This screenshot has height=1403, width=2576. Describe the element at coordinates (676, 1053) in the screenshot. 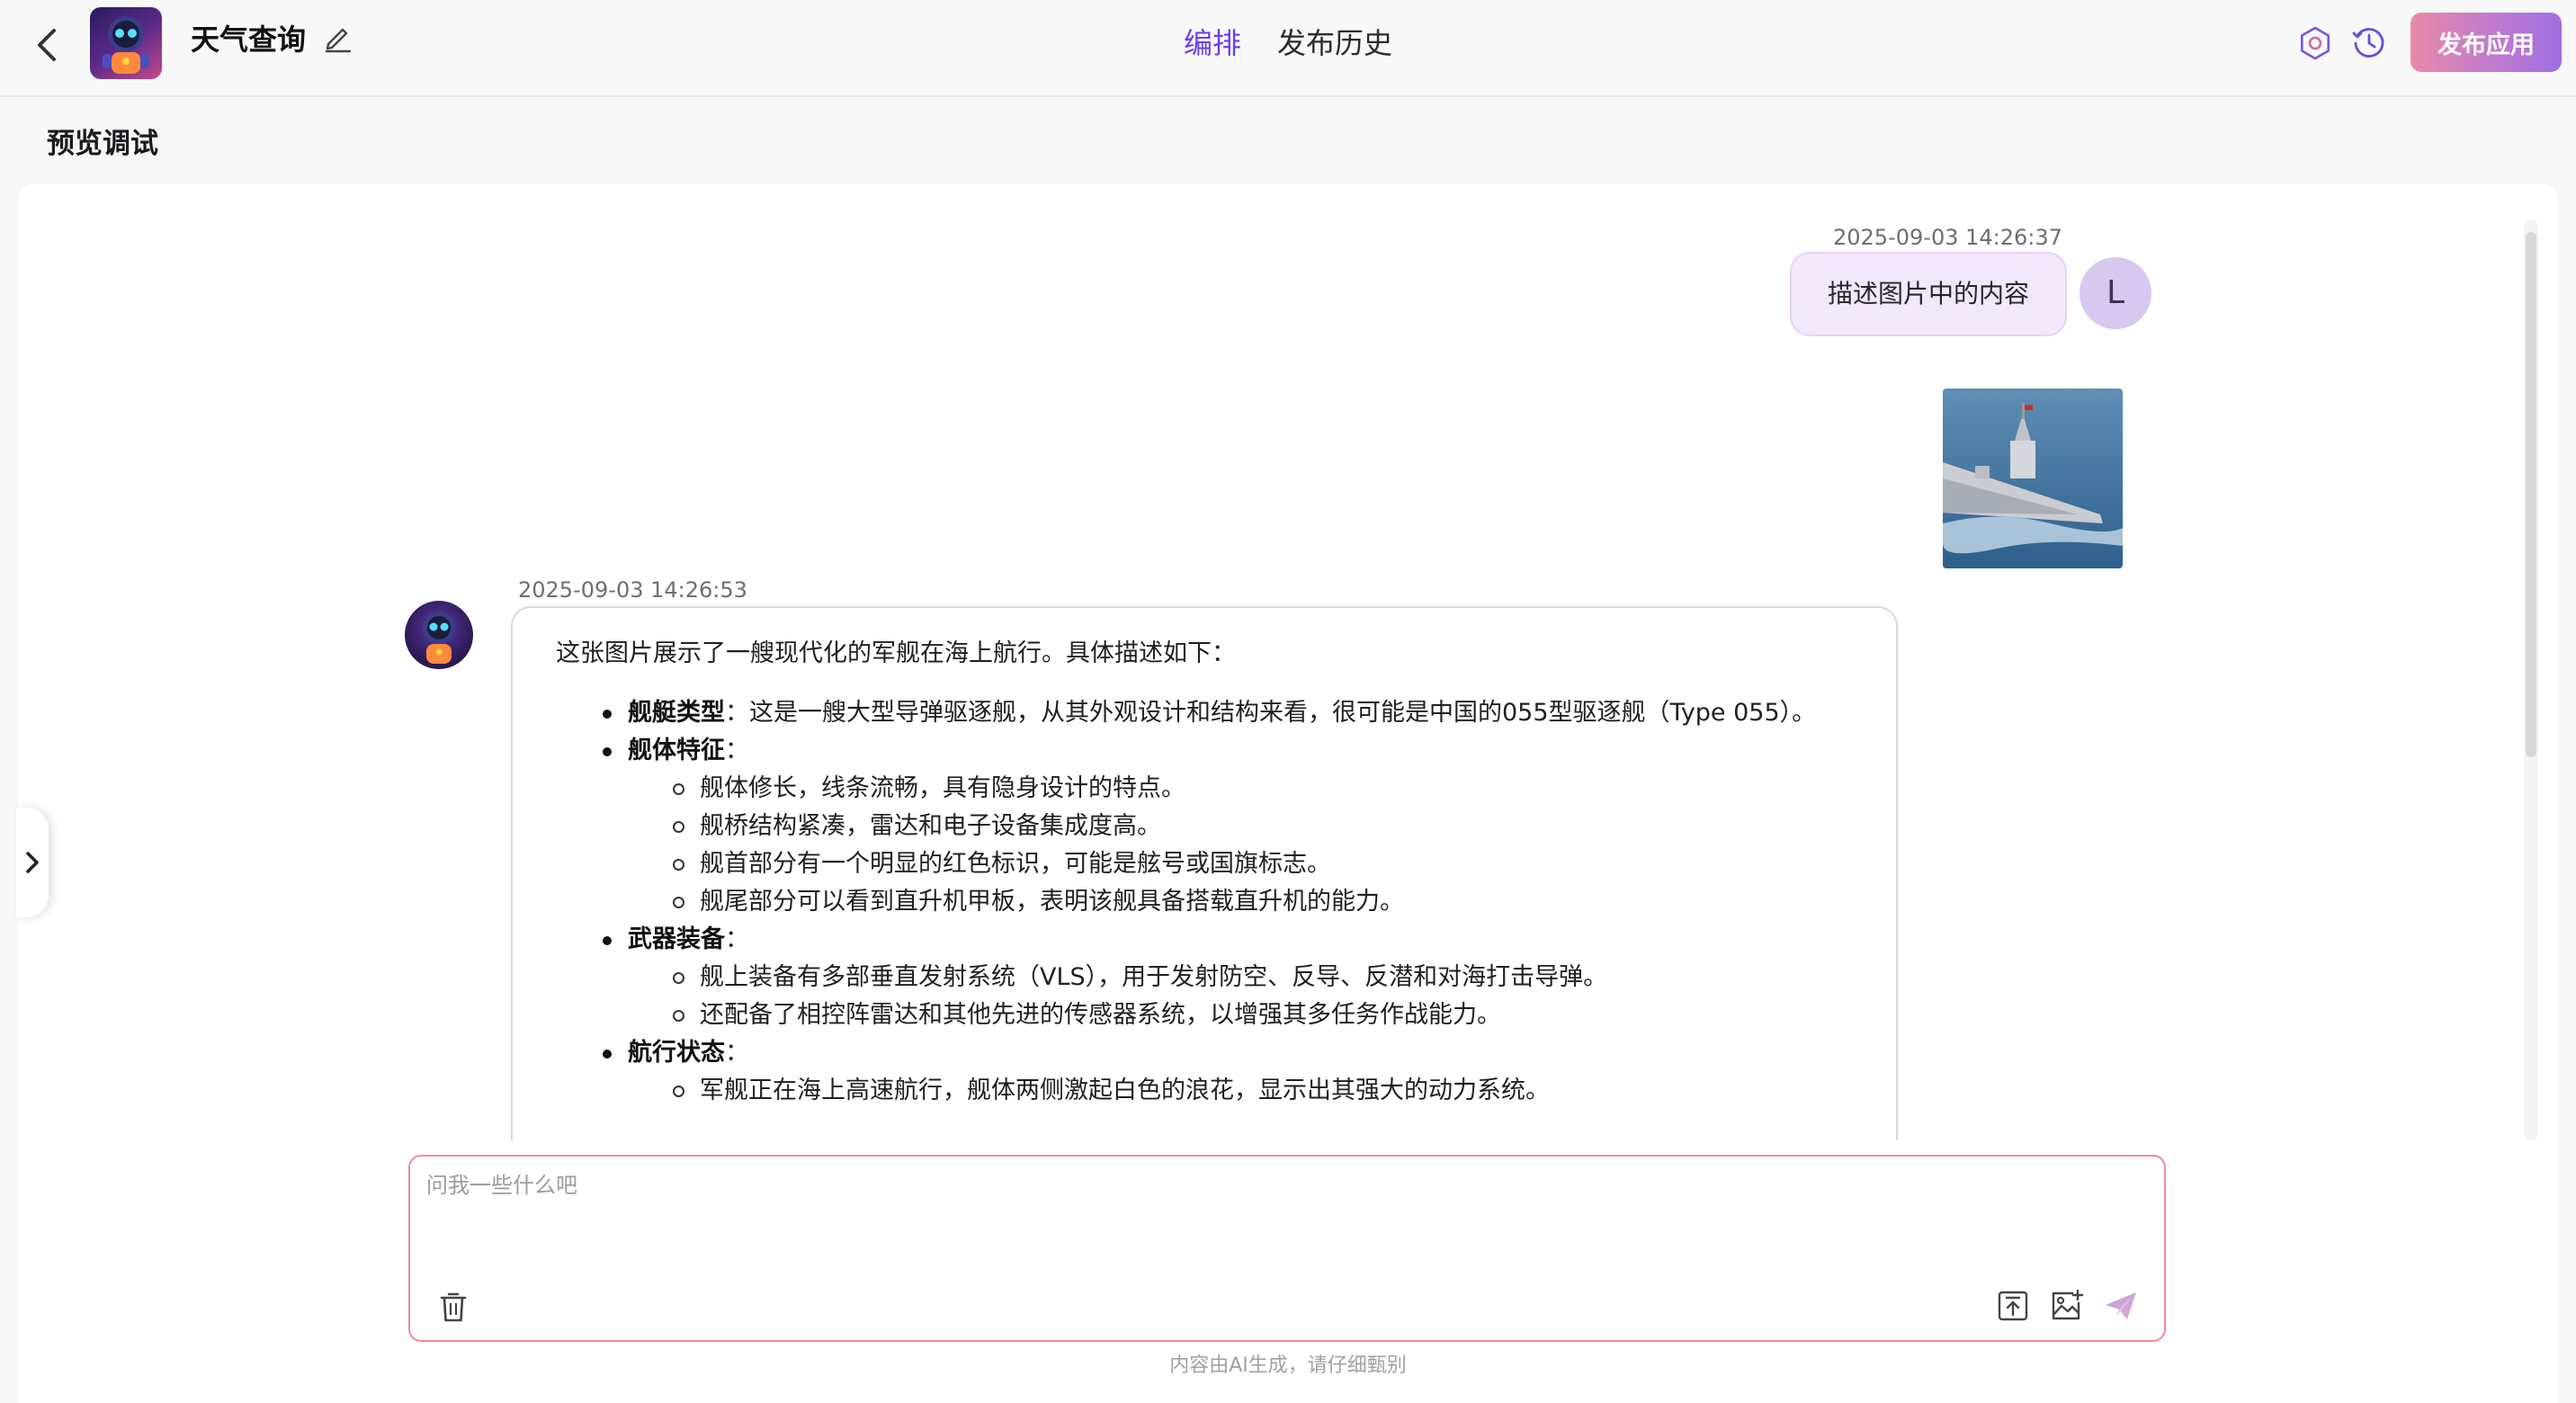

I see `list-item-title: 航行状态` at that location.